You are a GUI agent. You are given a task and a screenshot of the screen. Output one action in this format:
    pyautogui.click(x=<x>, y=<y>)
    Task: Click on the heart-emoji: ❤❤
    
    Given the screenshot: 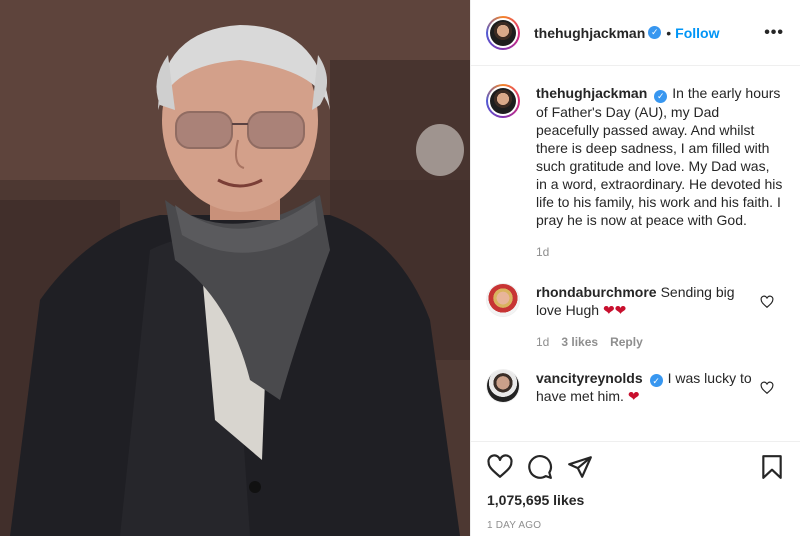 What is the action you would take?
    pyautogui.click(x=614, y=309)
    